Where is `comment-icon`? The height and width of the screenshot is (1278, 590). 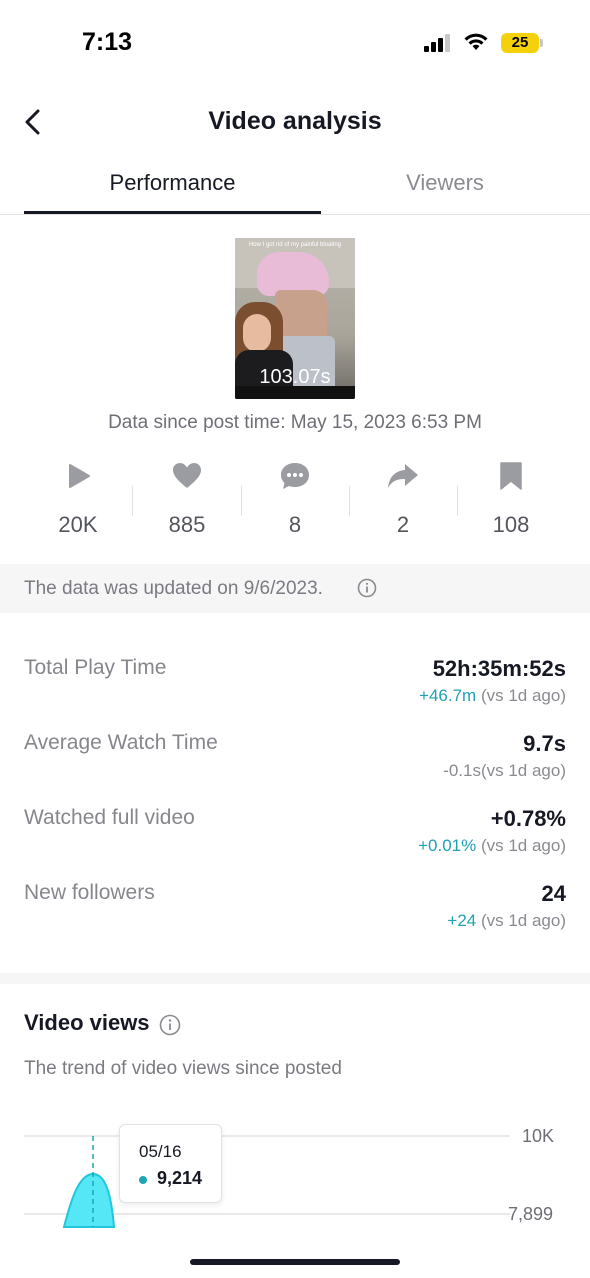
comment-icon is located at coordinates (295, 476).